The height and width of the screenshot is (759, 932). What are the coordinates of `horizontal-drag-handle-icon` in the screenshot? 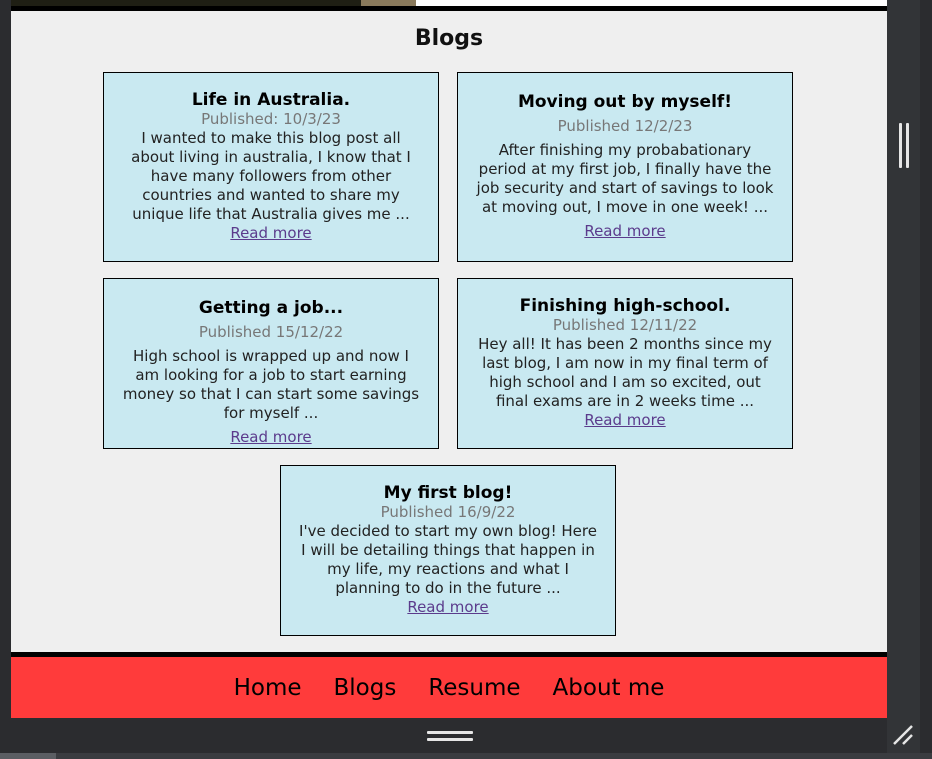 It's located at (450, 737).